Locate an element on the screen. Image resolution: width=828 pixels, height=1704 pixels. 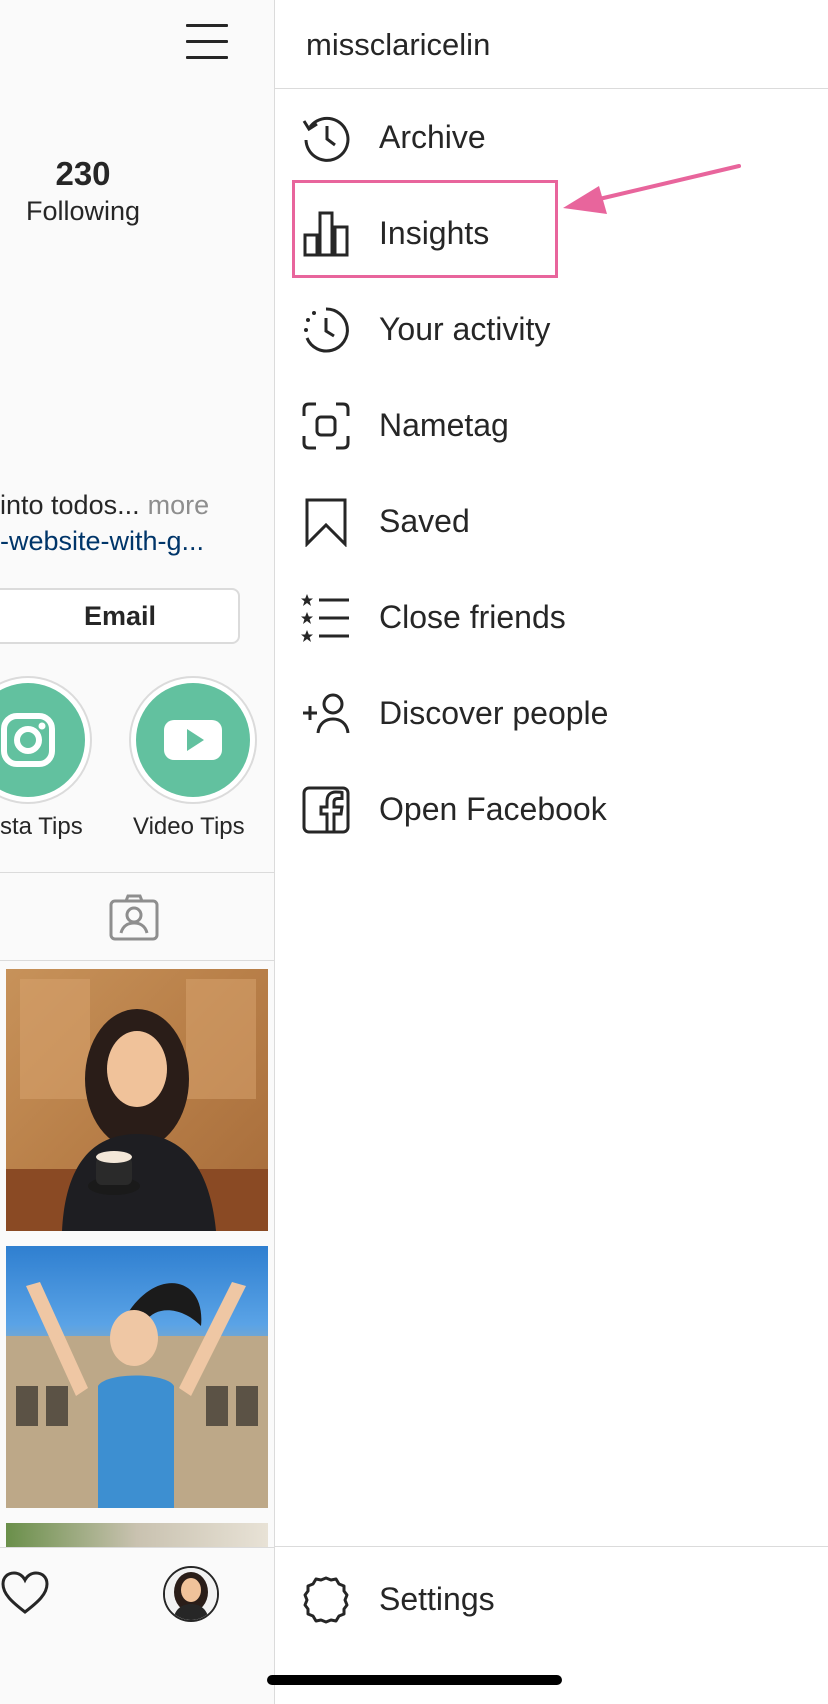
menu-item-label: Settings is located at coordinates (437, 1599).